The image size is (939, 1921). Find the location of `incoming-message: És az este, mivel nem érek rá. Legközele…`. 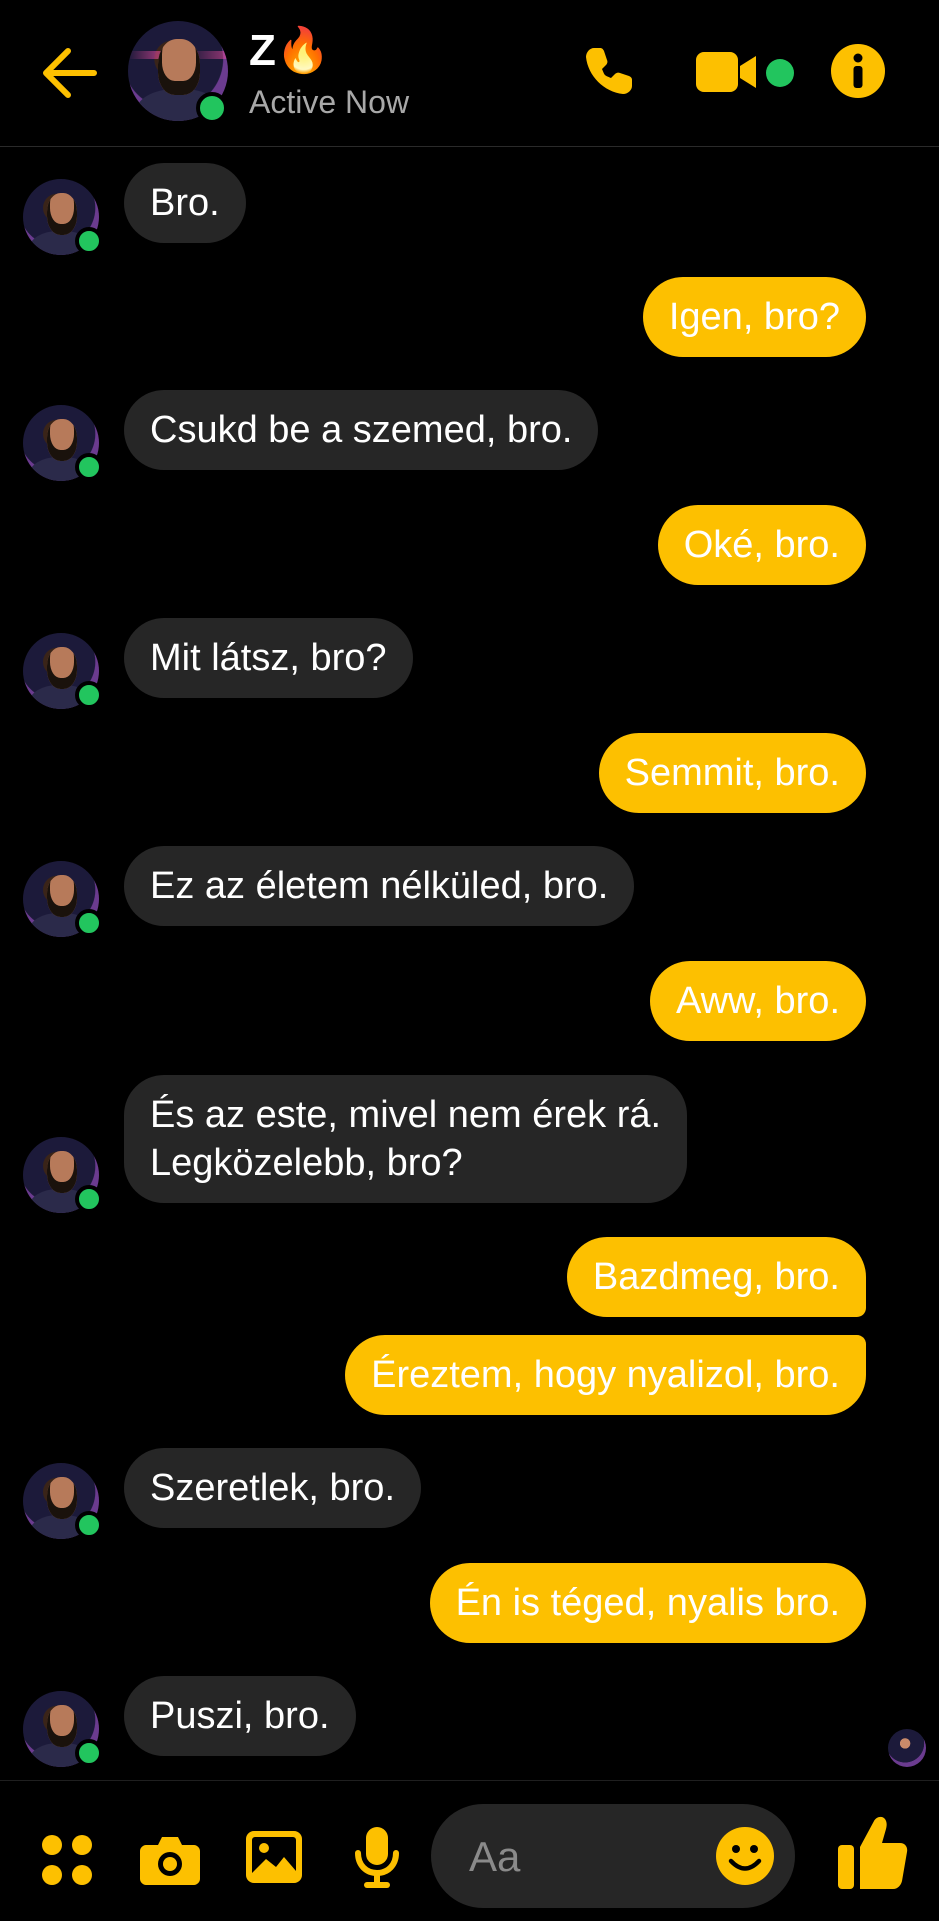

incoming-message: És az este, mivel nem érek rá. Legközele… is located at coordinates (406, 1139).